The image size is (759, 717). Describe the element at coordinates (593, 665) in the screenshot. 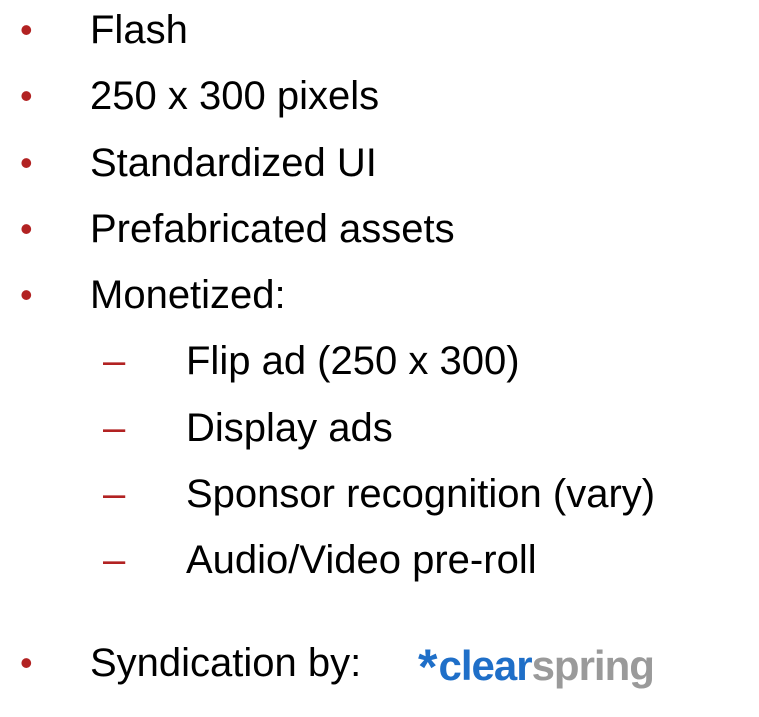

I see `logo-text-spring: spring` at that location.